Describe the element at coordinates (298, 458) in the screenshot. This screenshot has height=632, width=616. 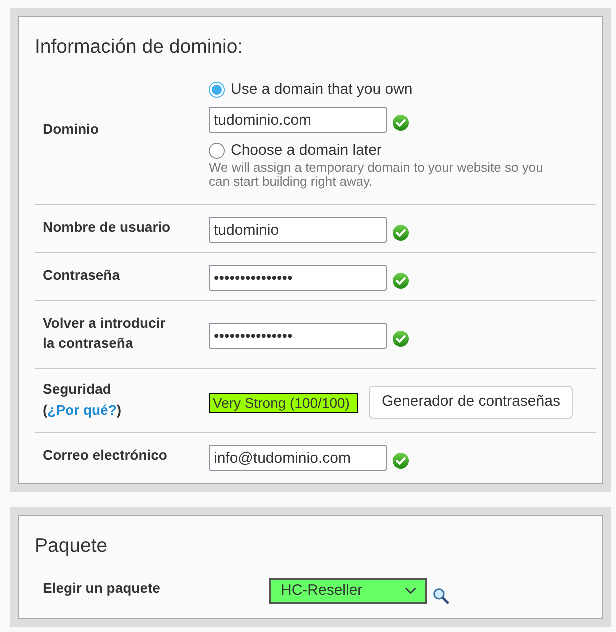
I see `input-field: info@tudominio.com` at that location.